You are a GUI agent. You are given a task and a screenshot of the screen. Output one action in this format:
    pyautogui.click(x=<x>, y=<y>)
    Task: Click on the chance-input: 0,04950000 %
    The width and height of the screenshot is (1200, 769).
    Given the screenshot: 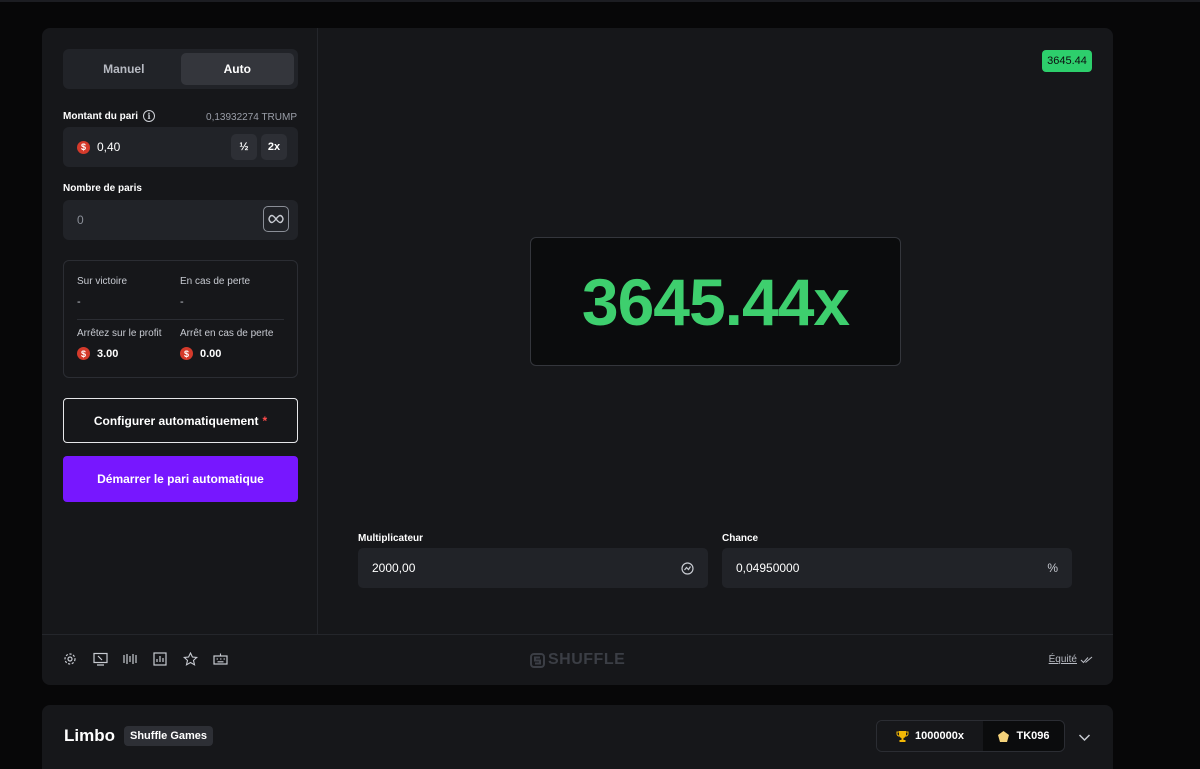 What is the action you would take?
    pyautogui.click(x=897, y=568)
    